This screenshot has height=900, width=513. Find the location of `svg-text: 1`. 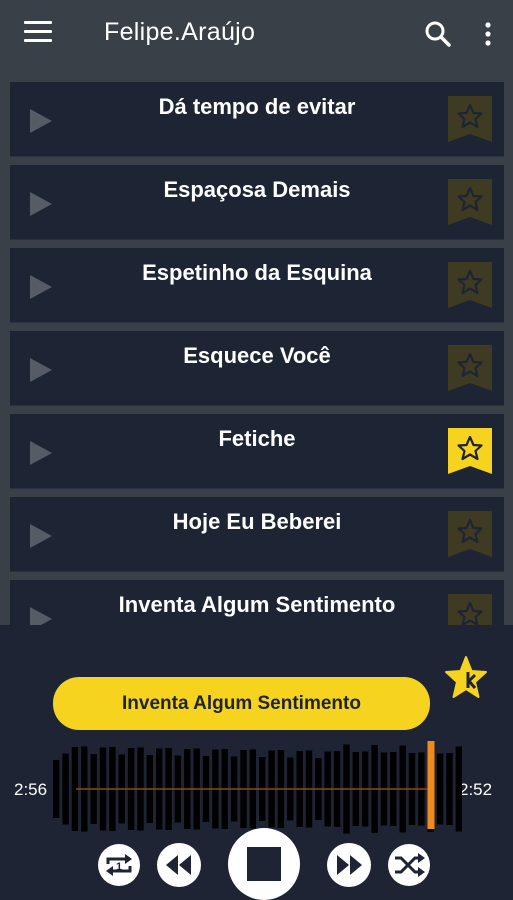

svg-text: 1 is located at coordinates (119, 867).